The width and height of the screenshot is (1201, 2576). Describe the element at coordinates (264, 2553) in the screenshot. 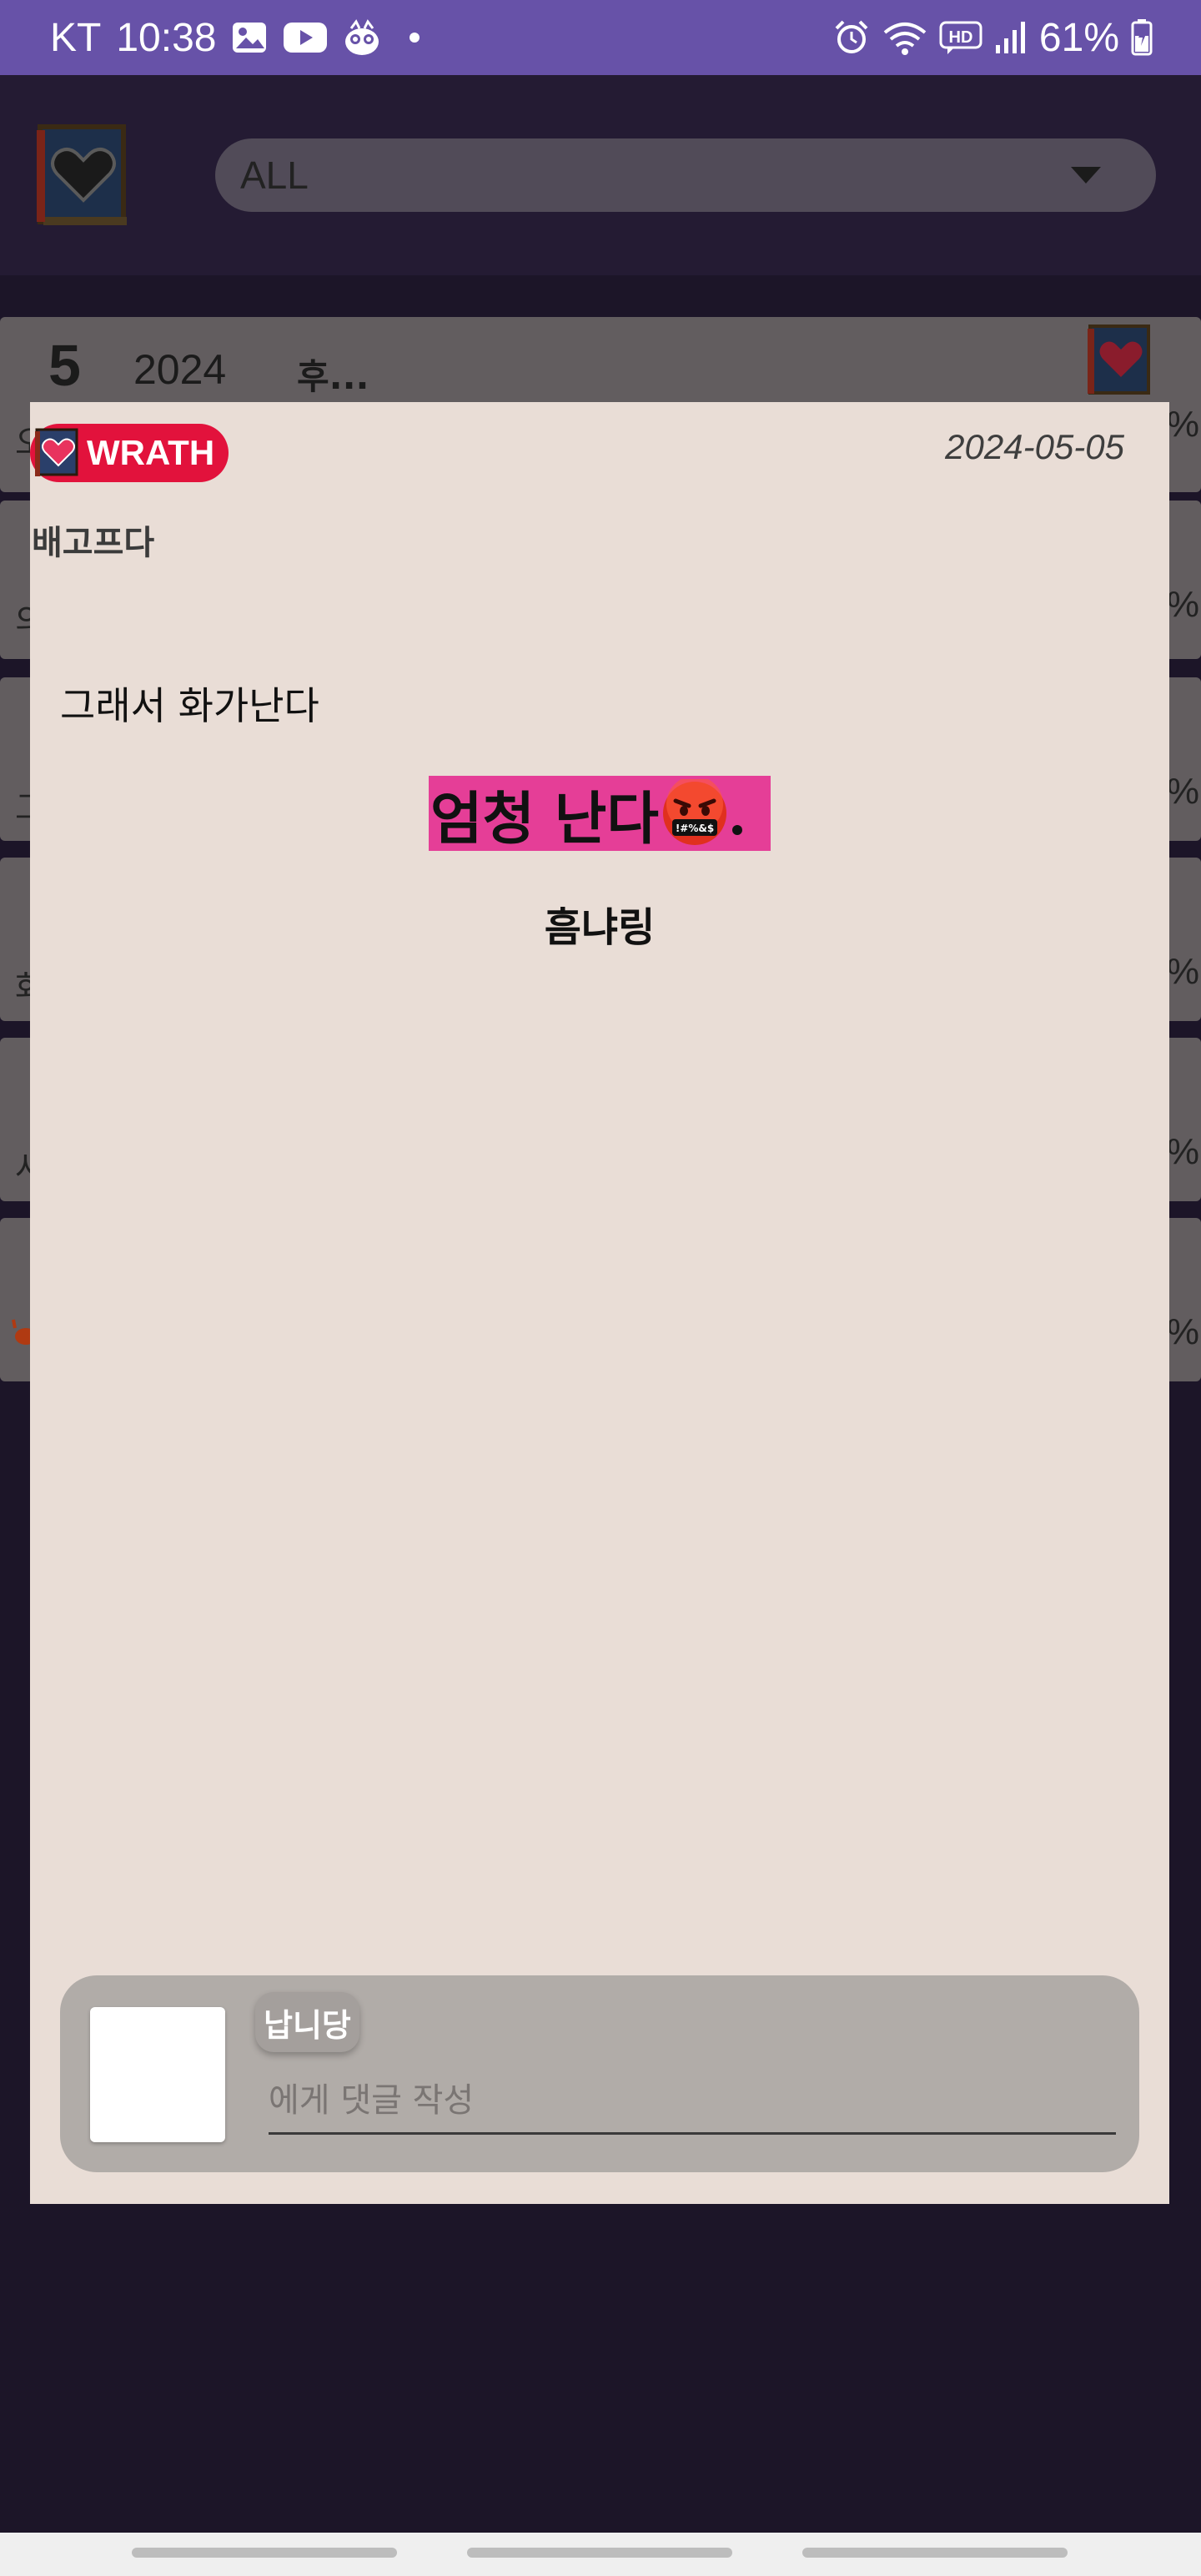

I see `nav-recent-button` at that location.